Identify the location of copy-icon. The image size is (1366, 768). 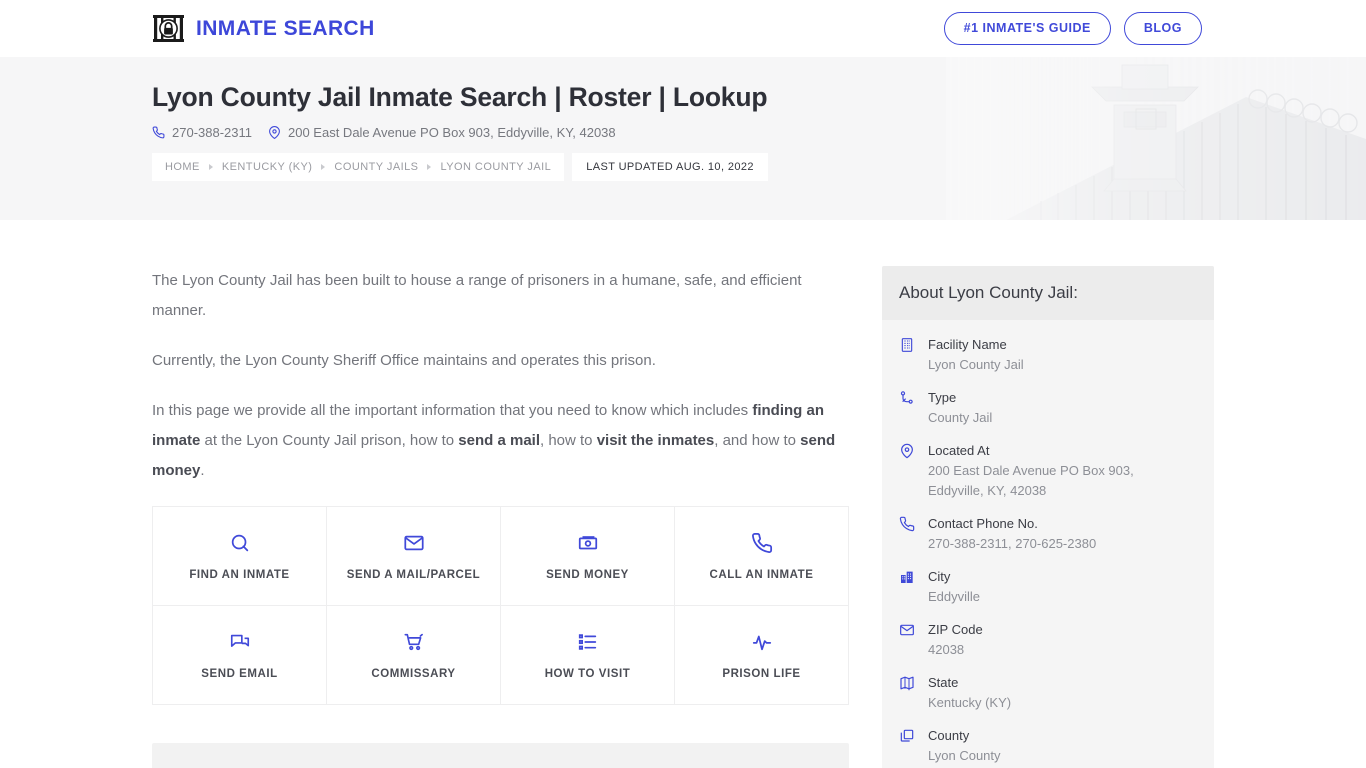
(908, 746).